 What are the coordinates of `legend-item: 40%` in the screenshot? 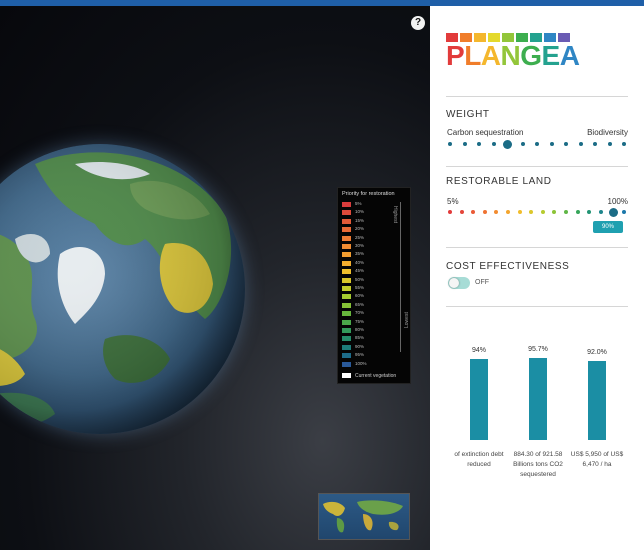 It's located at (369, 263).